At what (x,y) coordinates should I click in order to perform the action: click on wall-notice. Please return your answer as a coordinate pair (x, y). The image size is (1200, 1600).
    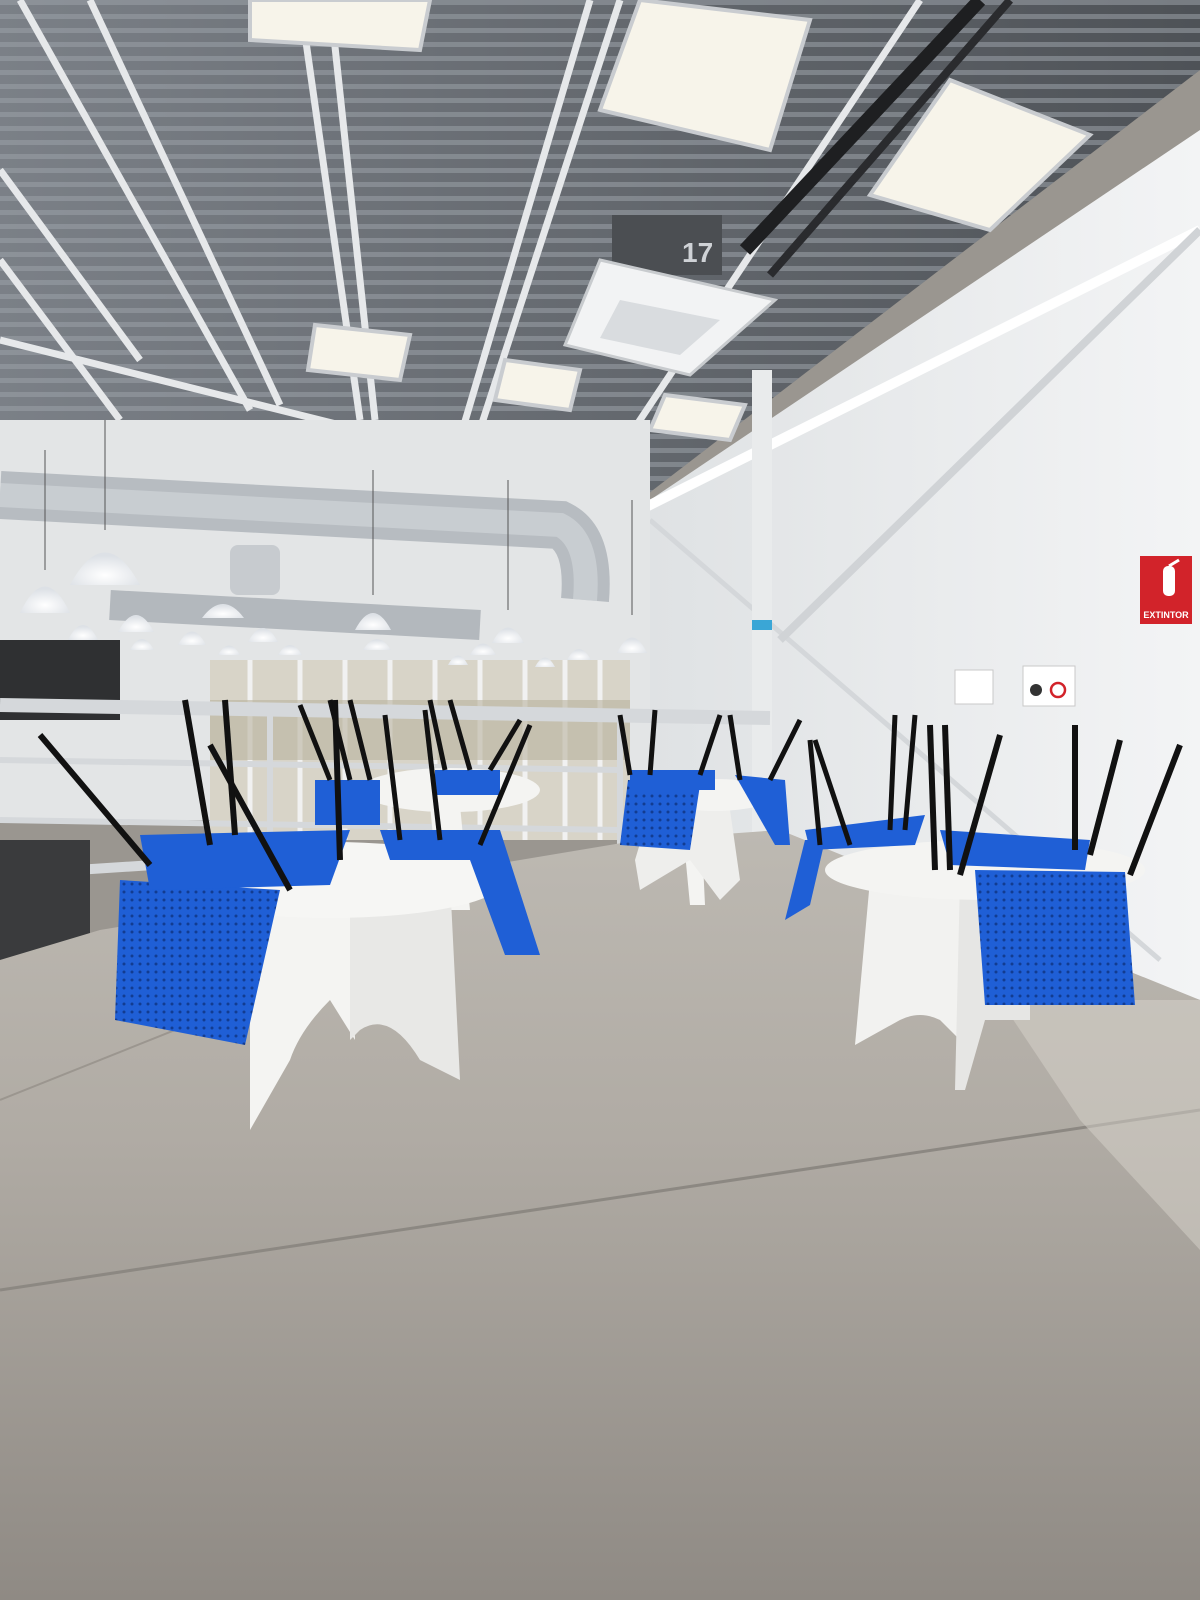
    Looking at the image, I should click on (974, 687).